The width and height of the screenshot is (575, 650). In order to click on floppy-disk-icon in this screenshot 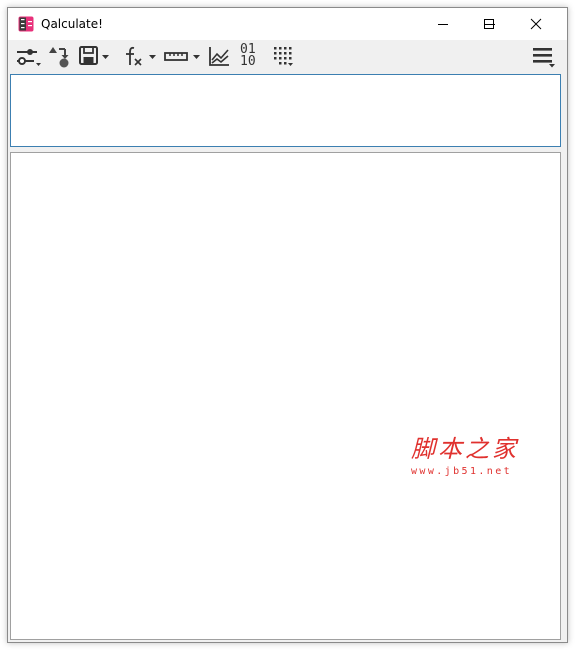, I will do `click(88, 55)`.